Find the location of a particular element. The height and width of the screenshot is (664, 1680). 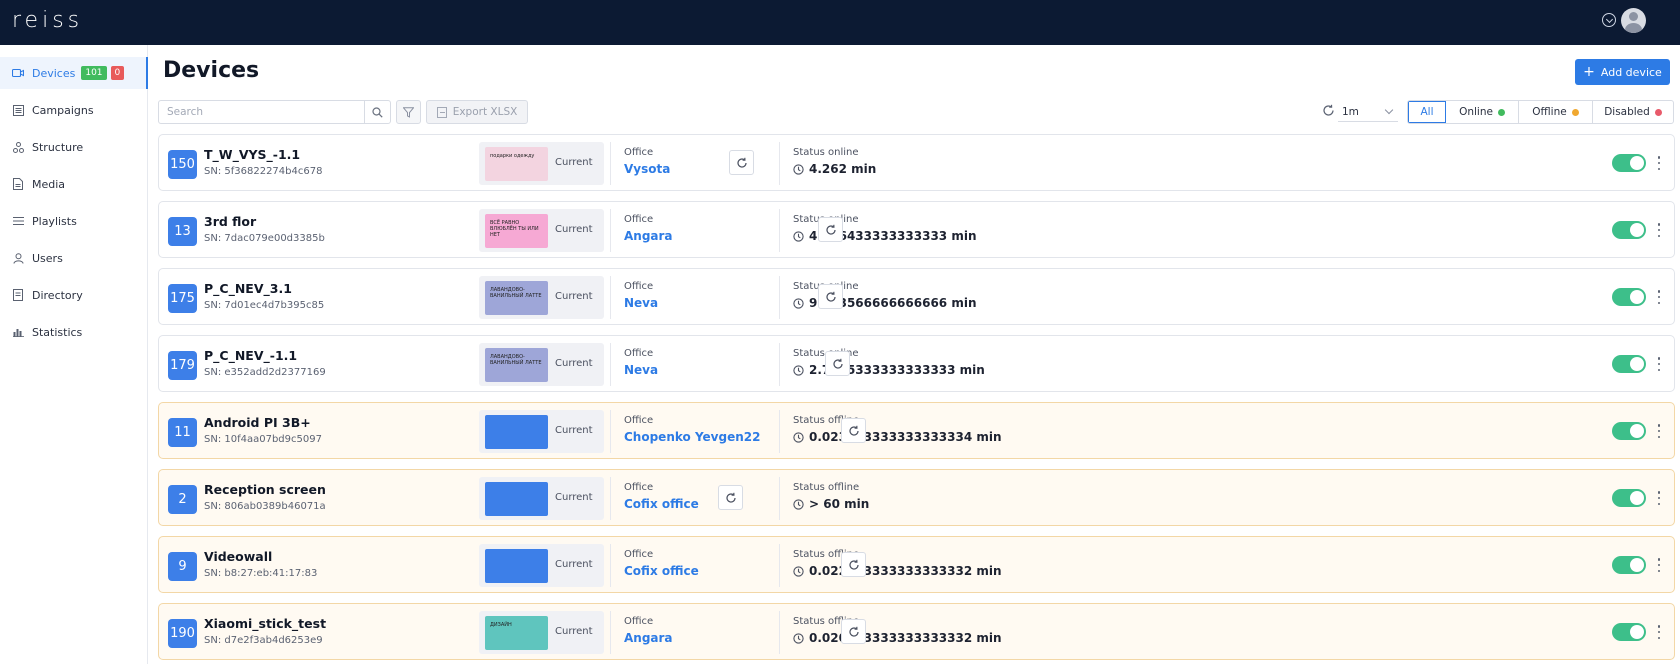

sidebar-item-label: Users is located at coordinates (47, 258).